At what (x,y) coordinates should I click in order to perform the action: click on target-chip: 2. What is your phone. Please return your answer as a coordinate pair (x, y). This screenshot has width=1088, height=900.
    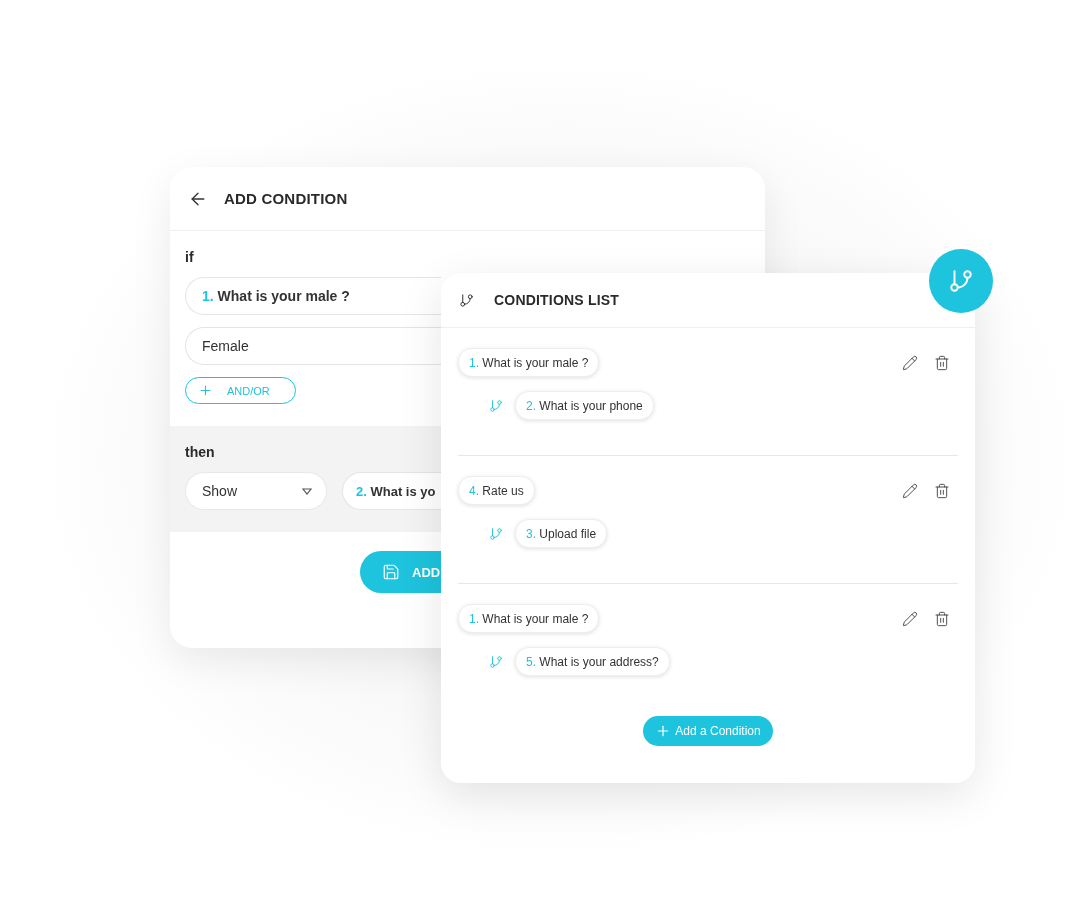
    Looking at the image, I should click on (584, 405).